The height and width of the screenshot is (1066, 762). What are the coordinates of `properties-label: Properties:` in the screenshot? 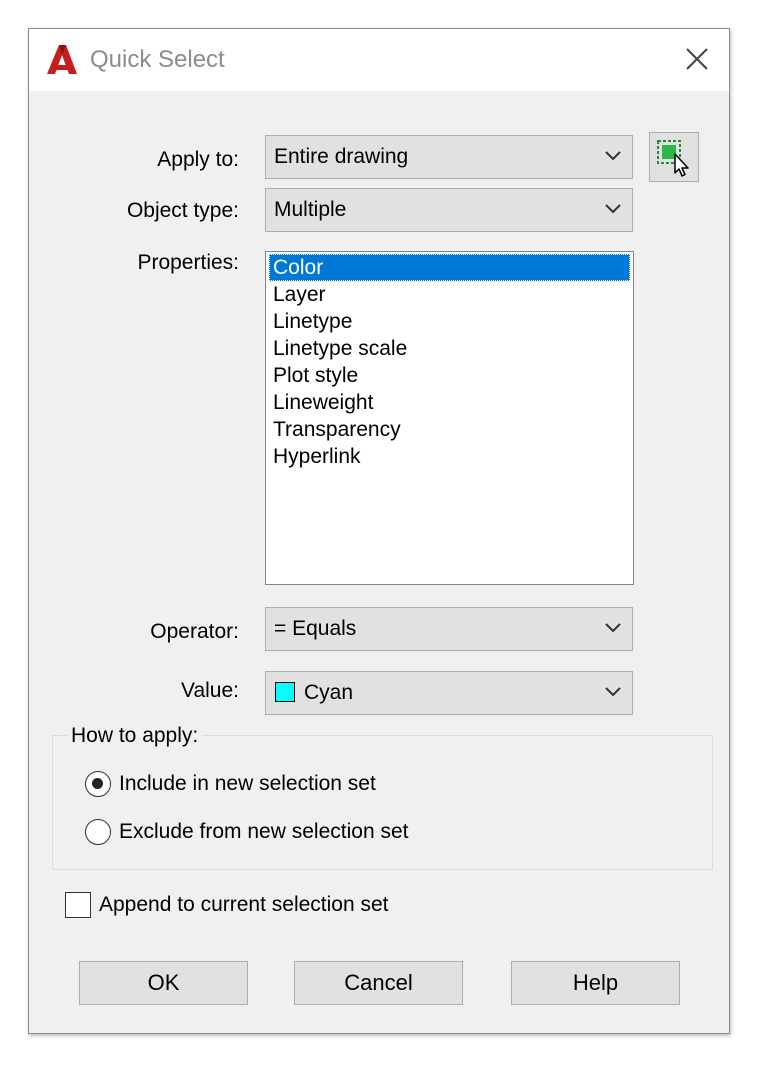 It's located at (188, 262).